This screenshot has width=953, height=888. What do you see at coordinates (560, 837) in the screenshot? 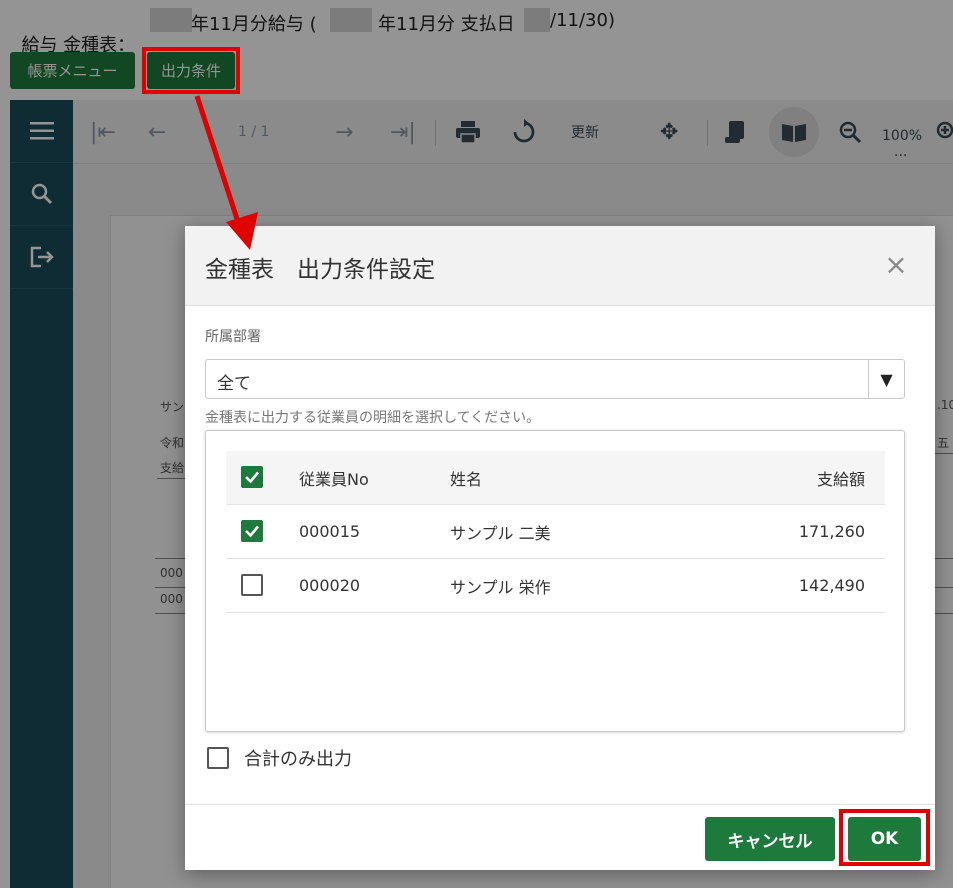
I see `dialog-footer: キャンセル OK` at bounding box center [560, 837].